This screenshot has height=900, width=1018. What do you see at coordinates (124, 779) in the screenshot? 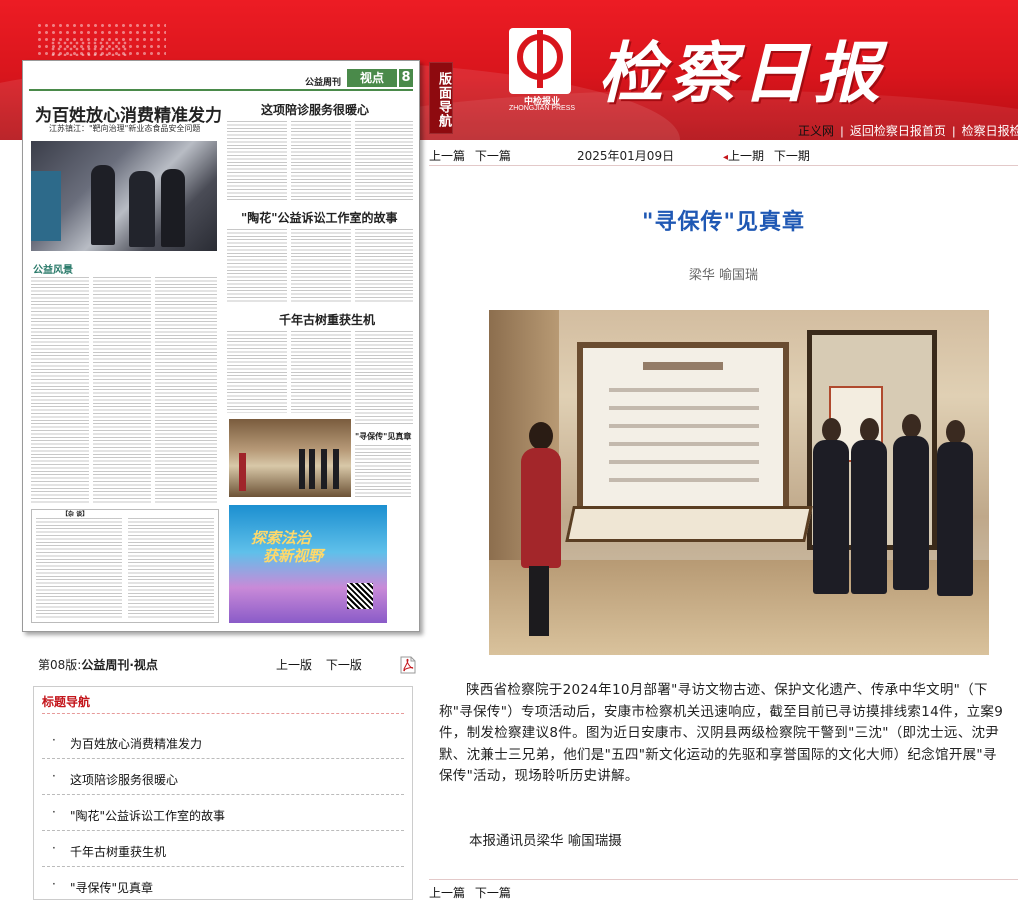
I see `headline-link: 这项陪诊服务很暖心` at bounding box center [124, 779].